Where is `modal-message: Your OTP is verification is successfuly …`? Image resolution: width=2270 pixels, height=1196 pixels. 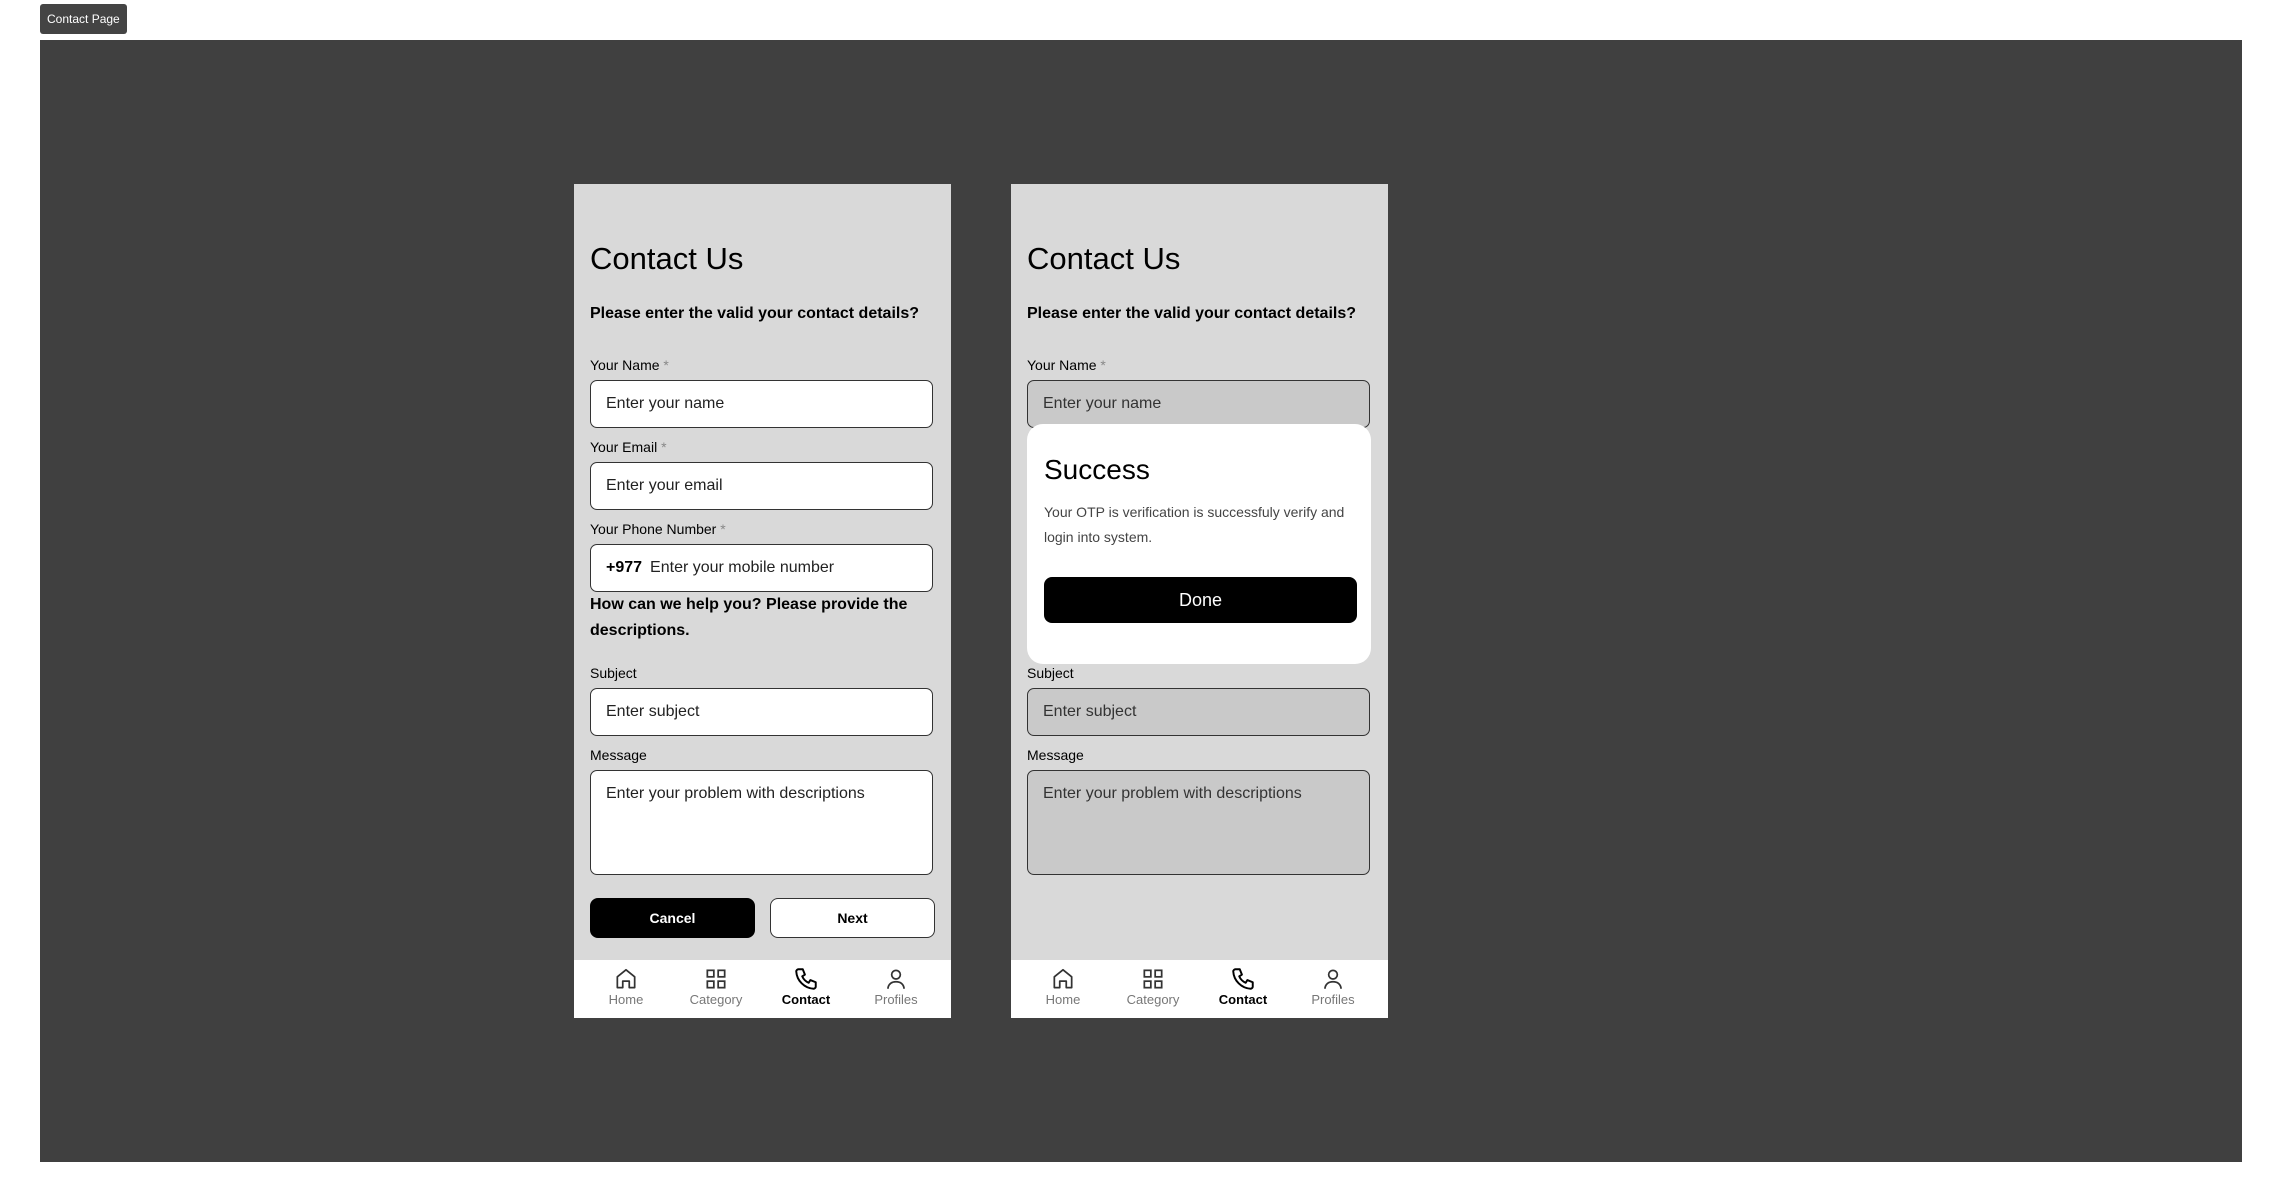 modal-message: Your OTP is verification is successfuly … is located at coordinates (1194, 524).